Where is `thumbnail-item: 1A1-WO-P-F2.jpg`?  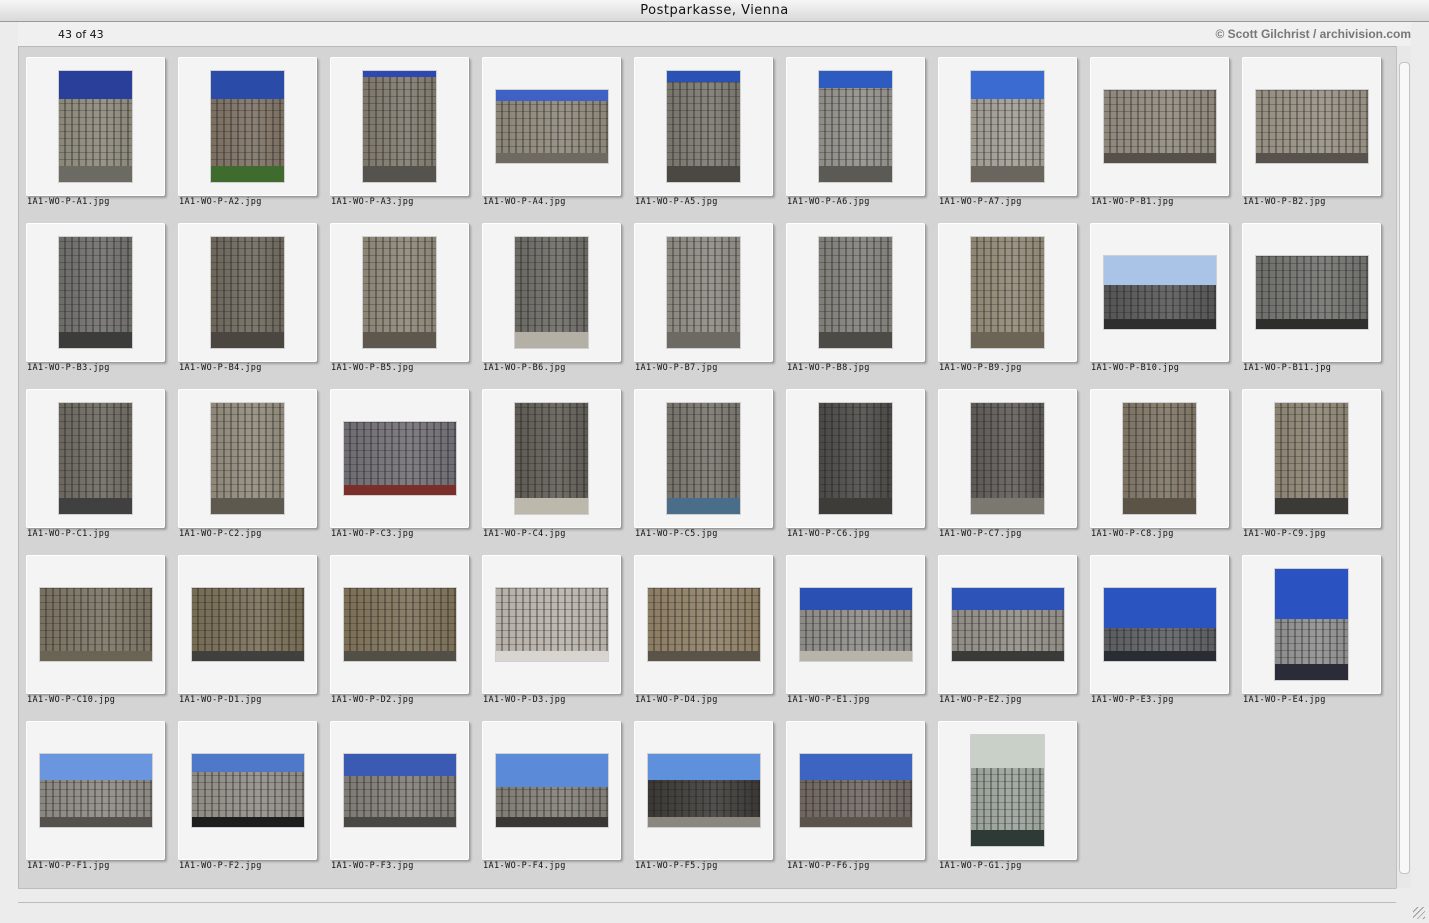 thumbnail-item: 1A1-WO-P-F2.jpg is located at coordinates (247, 794).